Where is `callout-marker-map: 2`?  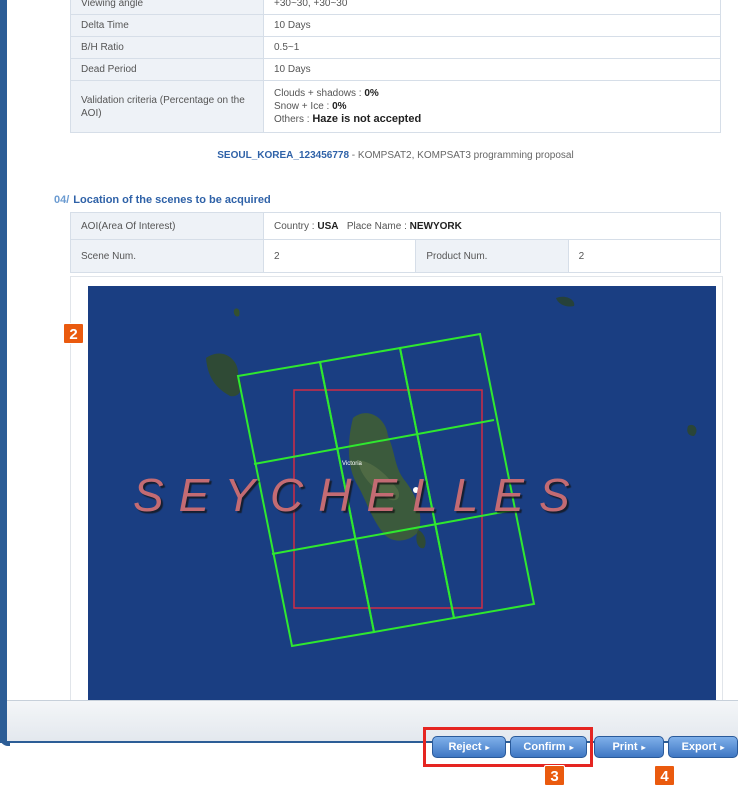
callout-marker-map: 2 is located at coordinates (73, 333).